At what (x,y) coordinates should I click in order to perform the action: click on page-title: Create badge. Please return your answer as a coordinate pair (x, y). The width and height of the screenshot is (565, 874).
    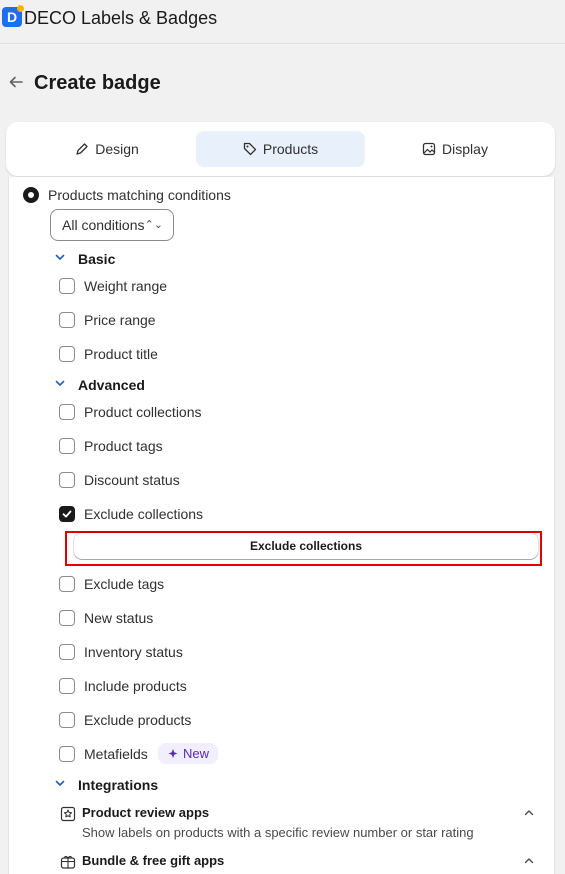
    Looking at the image, I should click on (97, 83).